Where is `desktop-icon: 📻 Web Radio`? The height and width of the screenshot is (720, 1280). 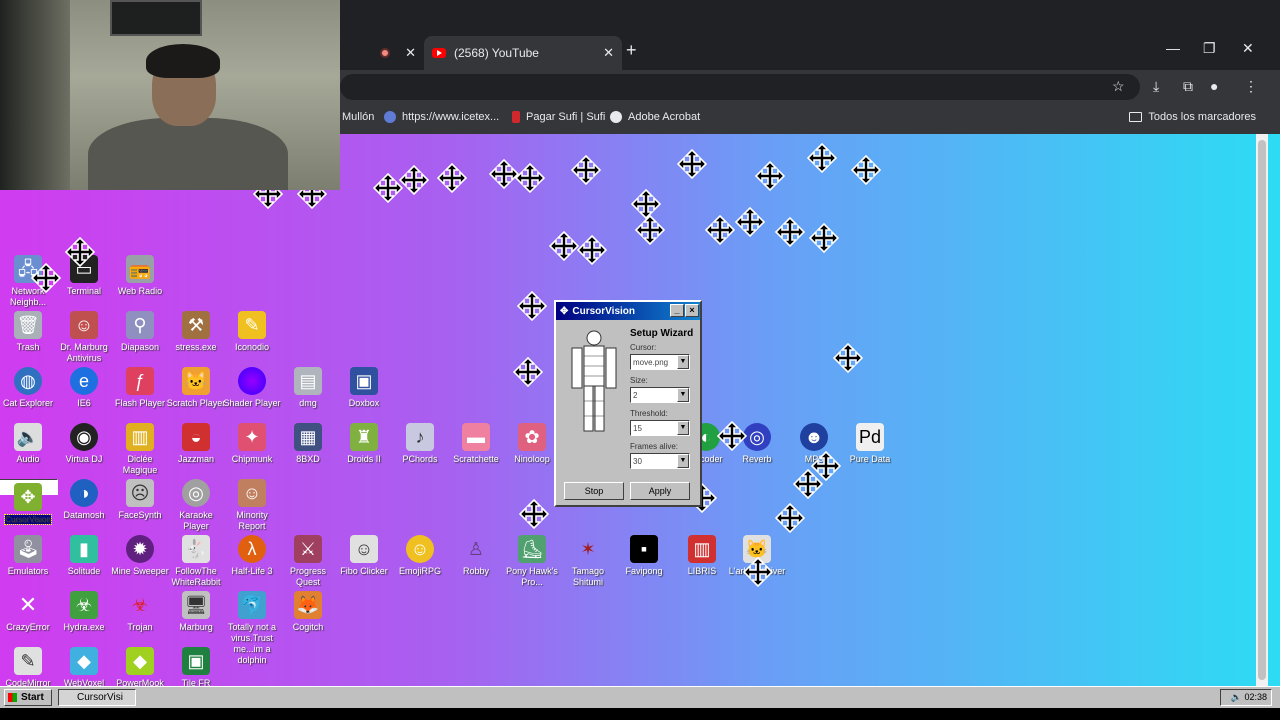
desktop-icon: 📻 Web Radio is located at coordinates (140, 276).